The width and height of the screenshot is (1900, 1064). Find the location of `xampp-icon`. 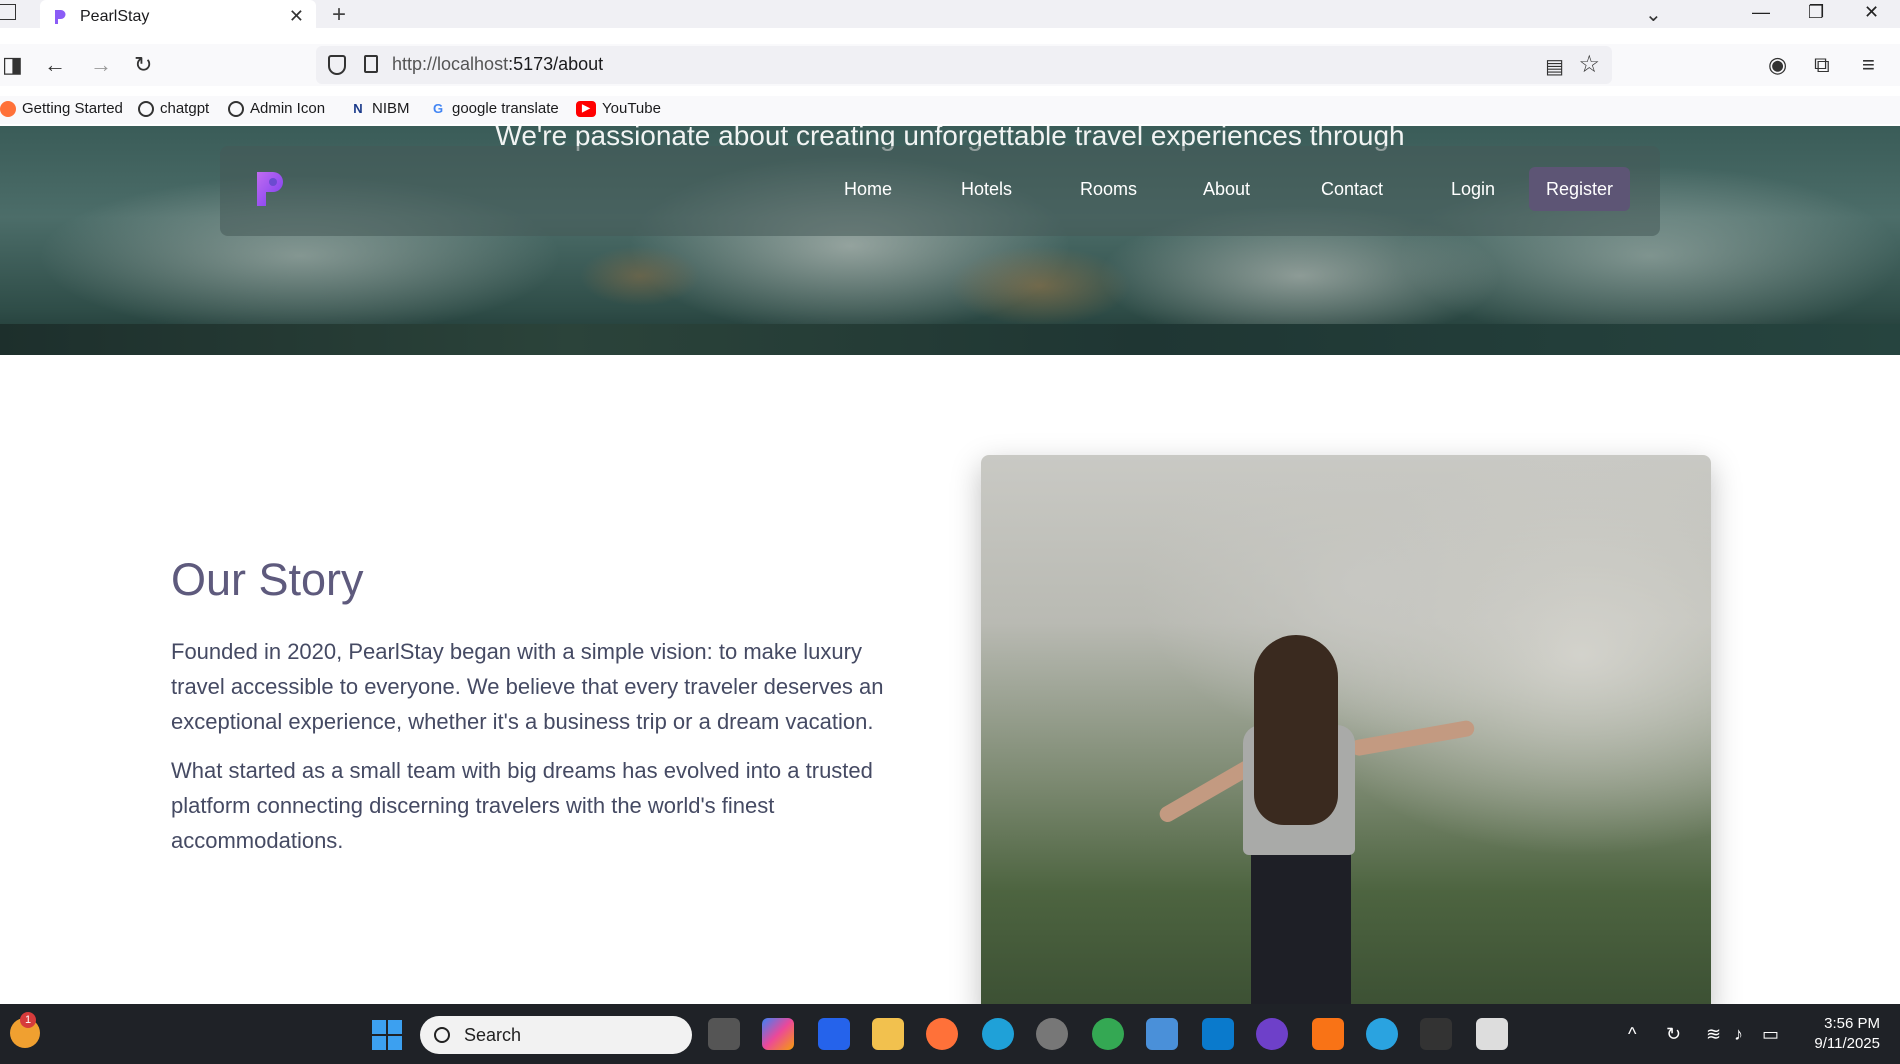

xampp-icon is located at coordinates (1328, 1034).